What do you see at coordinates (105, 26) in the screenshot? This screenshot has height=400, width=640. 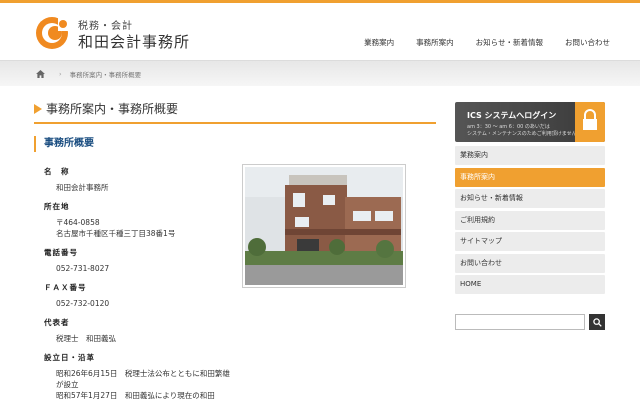 I see `logo-subtitle: 税務・会計` at bounding box center [105, 26].